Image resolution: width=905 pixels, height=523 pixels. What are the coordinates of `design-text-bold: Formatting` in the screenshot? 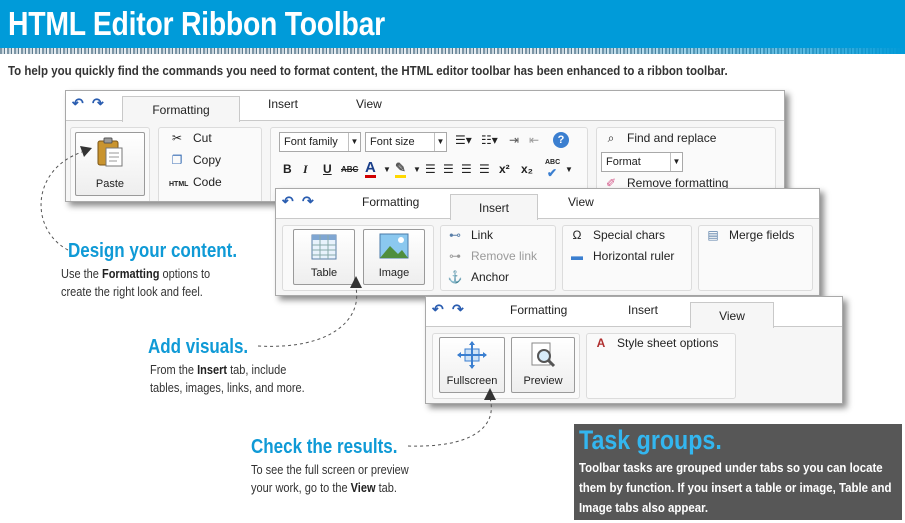 It's located at (130, 274).